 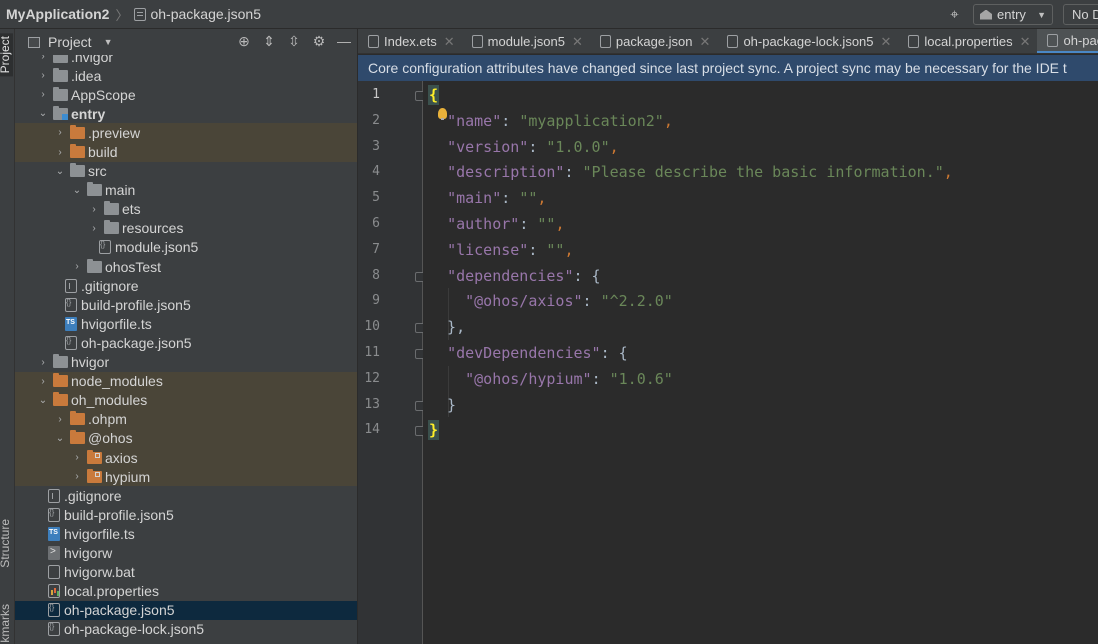 I want to click on editor-tab: module.json5 ✕, so click(x=526, y=41).